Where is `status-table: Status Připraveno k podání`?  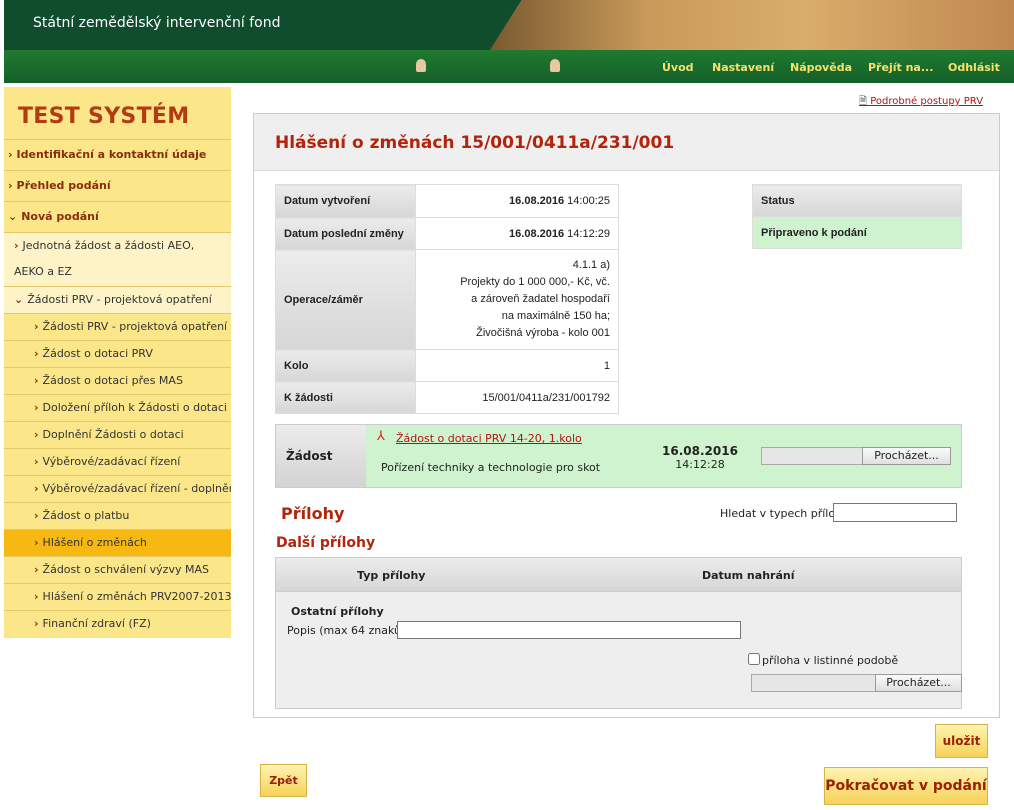
status-table: Status Připraveno k podání is located at coordinates (857, 216).